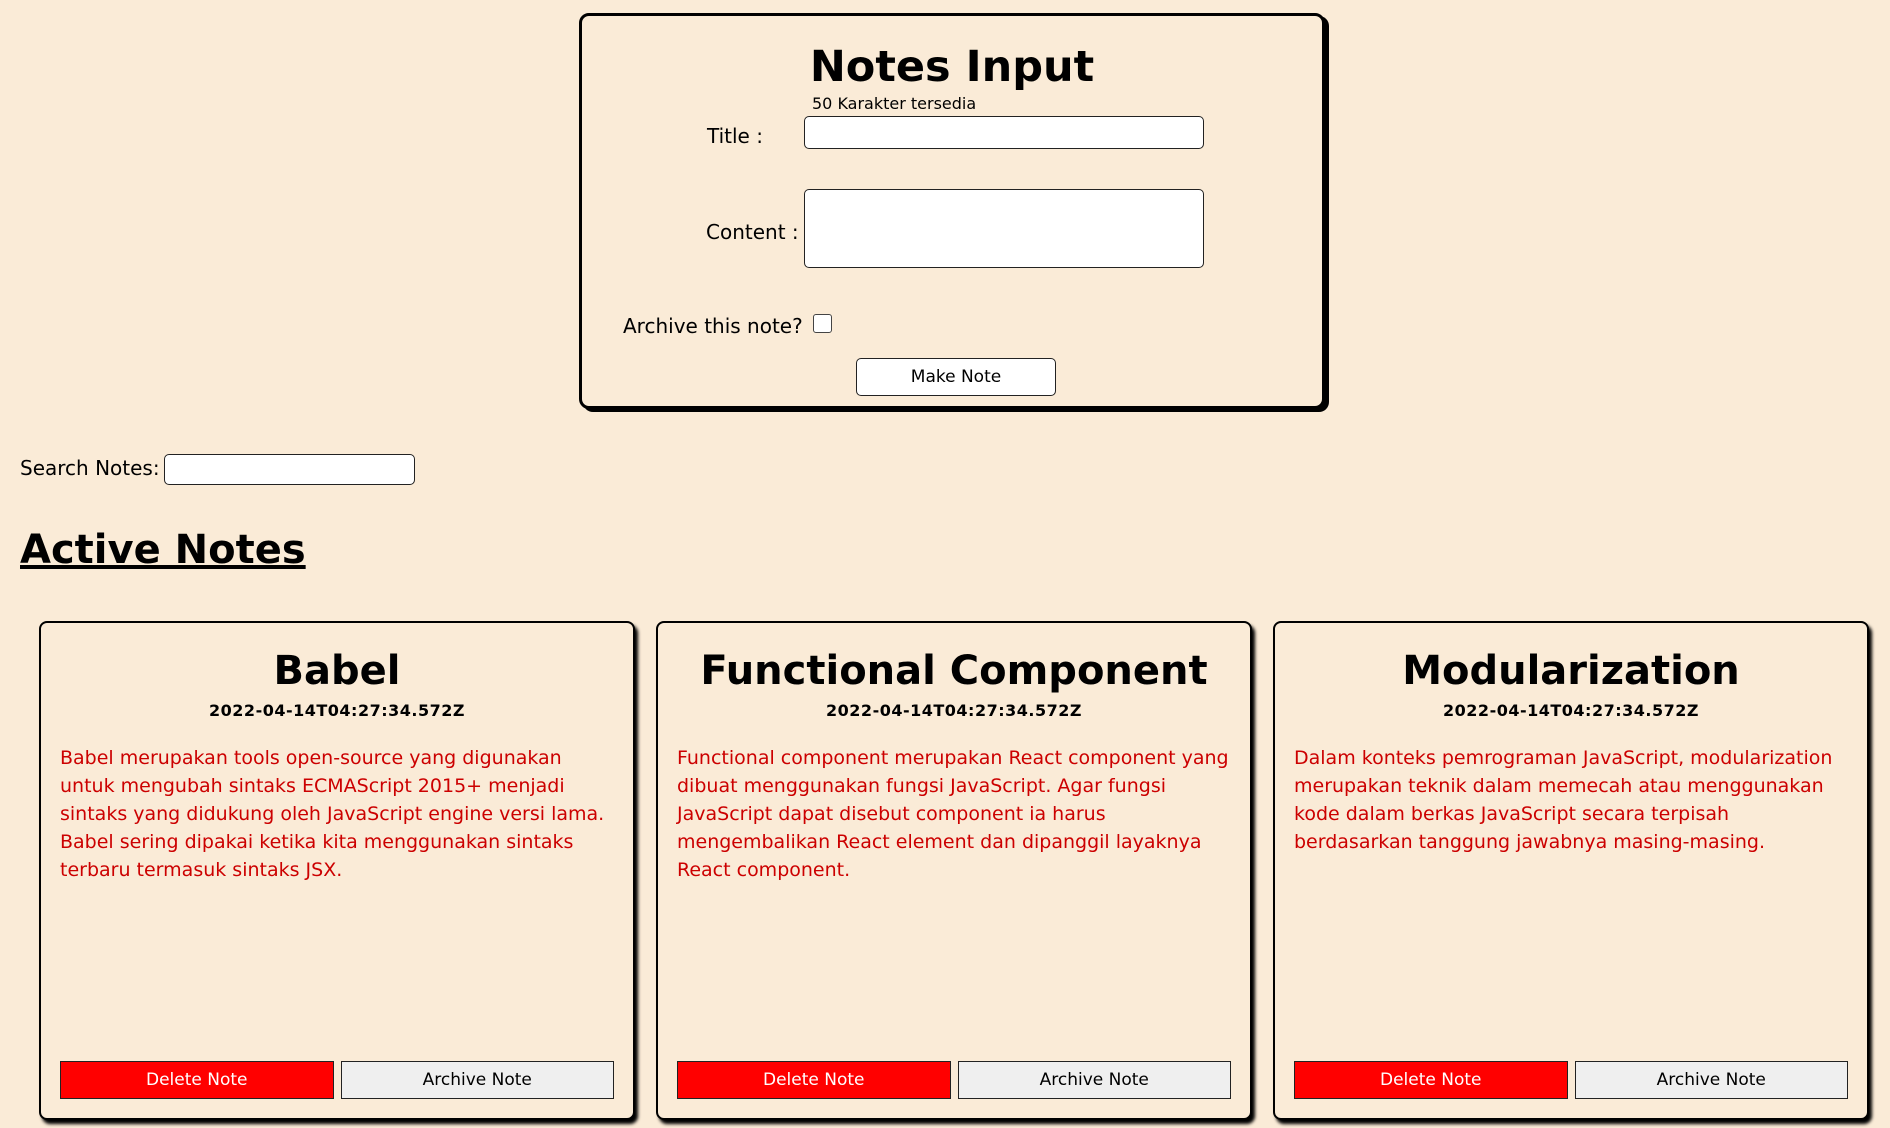 This screenshot has height=1128, width=1890. What do you see at coordinates (163, 550) in the screenshot?
I see `active-notes-heading: Active Notes` at bounding box center [163, 550].